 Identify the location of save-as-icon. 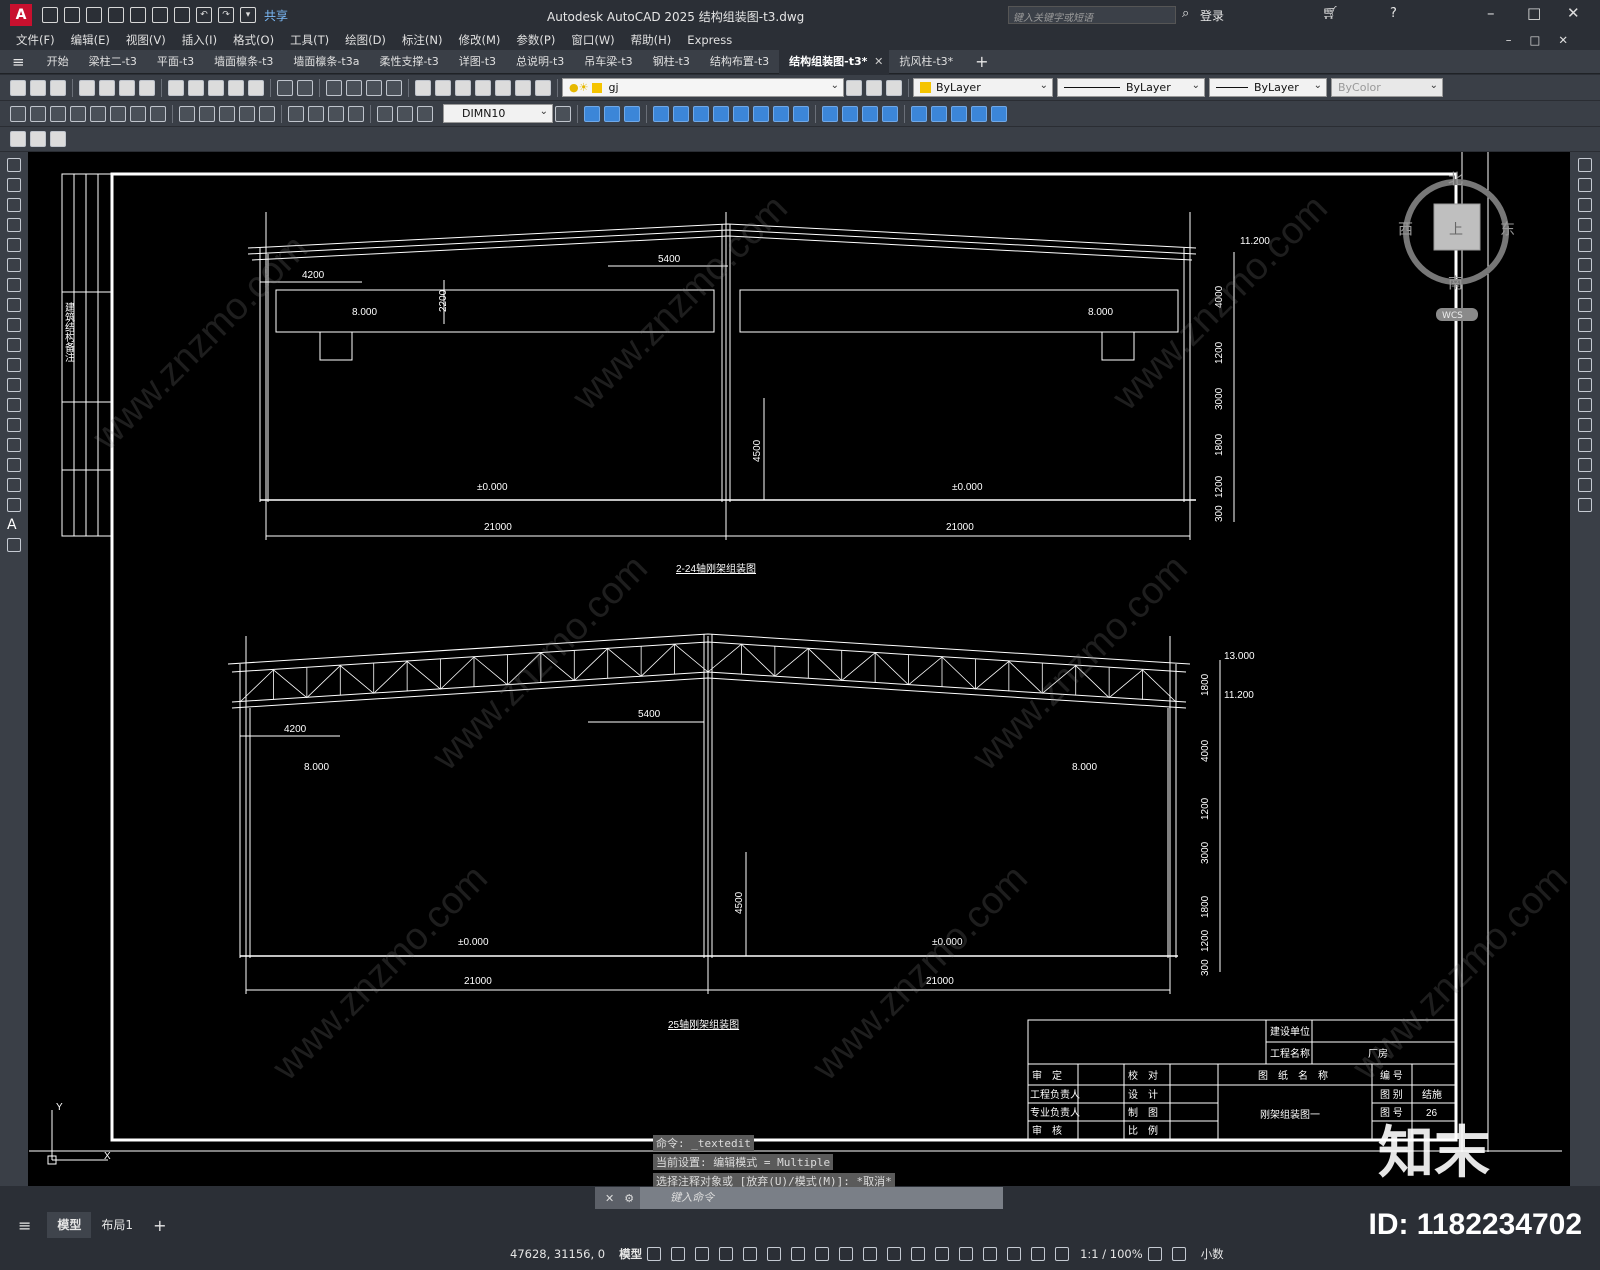
(116, 15).